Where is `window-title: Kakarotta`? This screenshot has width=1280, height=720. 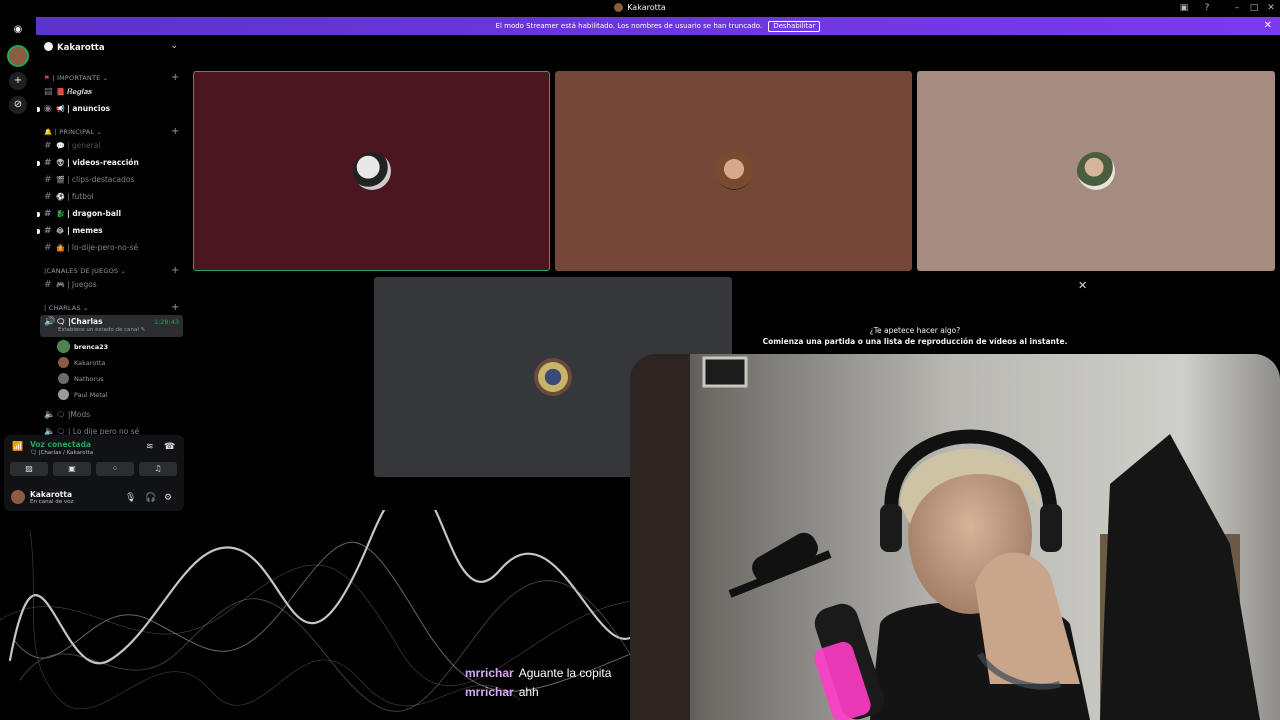 window-title: Kakarotta is located at coordinates (640, 7).